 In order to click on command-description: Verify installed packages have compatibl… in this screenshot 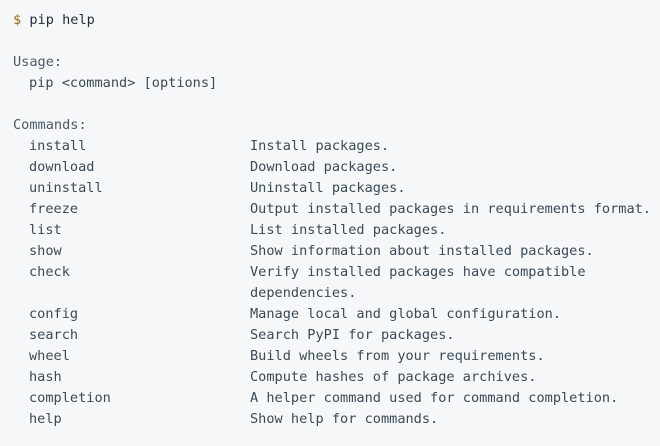, I will do `click(448, 283)`.